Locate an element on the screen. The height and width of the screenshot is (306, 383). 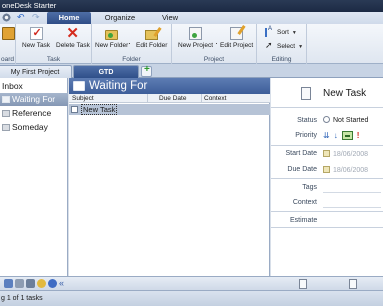
project-group-label: Project is located at coordinates (214, 59).